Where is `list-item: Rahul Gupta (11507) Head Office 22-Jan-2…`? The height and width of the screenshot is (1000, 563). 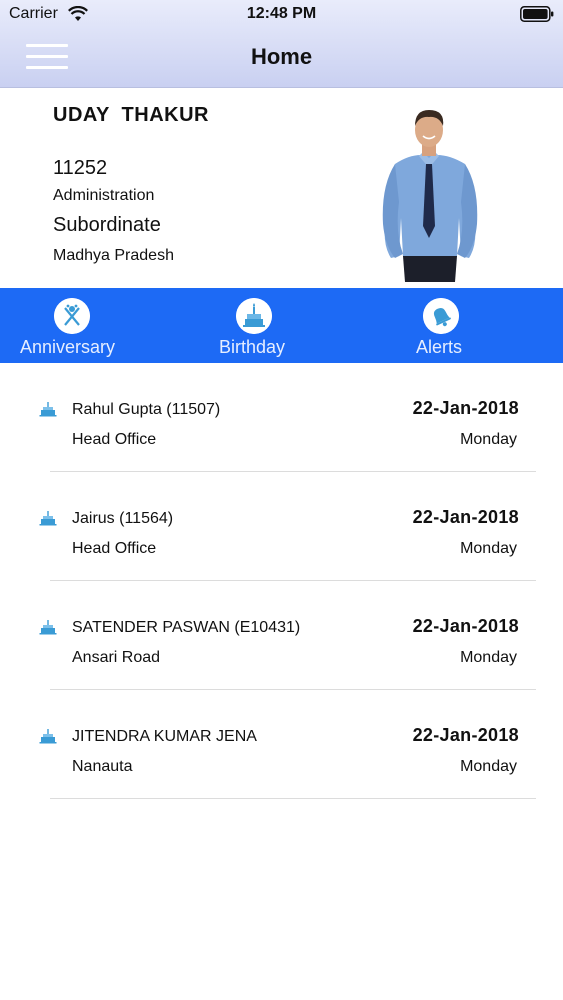
list-item: Rahul Gupta (11507) Head Office 22-Jan-2… is located at coordinates (281, 417).